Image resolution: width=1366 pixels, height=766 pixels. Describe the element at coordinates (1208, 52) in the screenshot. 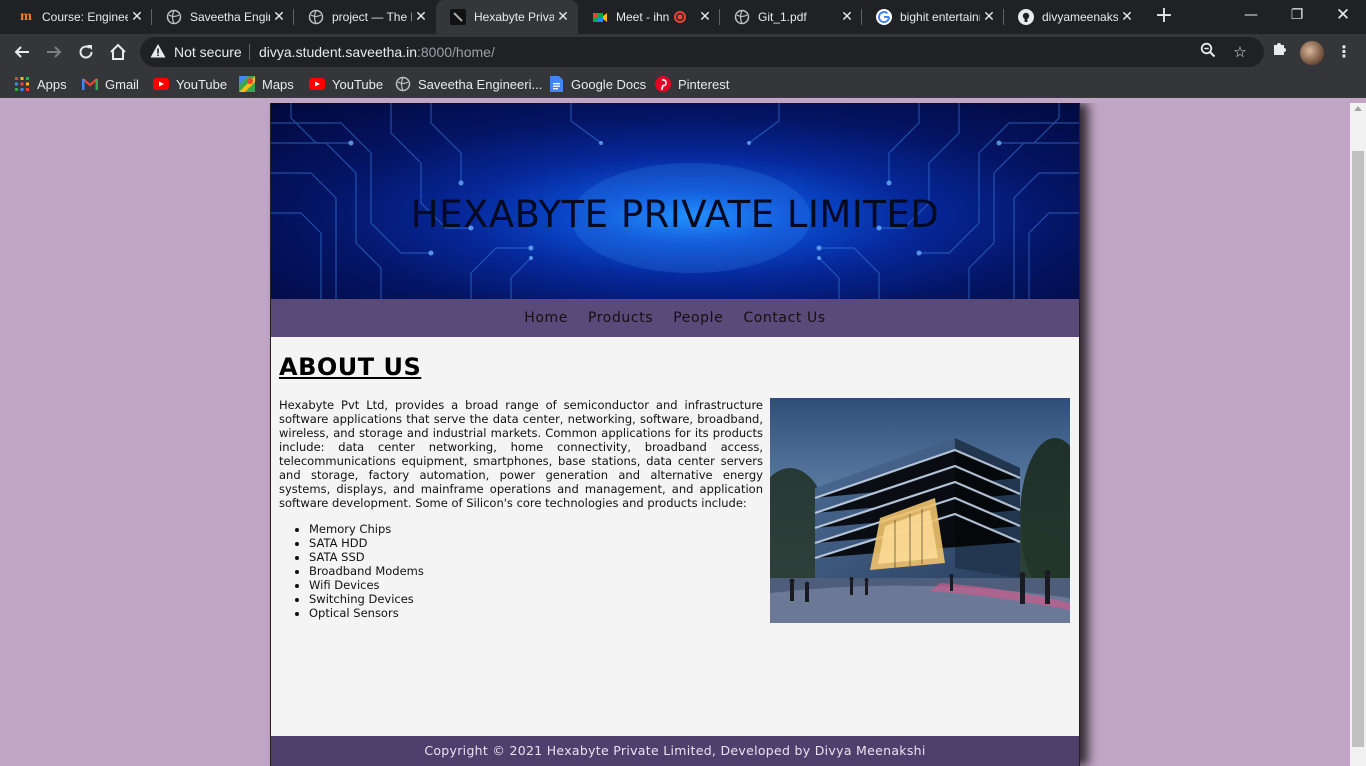

I see `zoom-icon` at that location.